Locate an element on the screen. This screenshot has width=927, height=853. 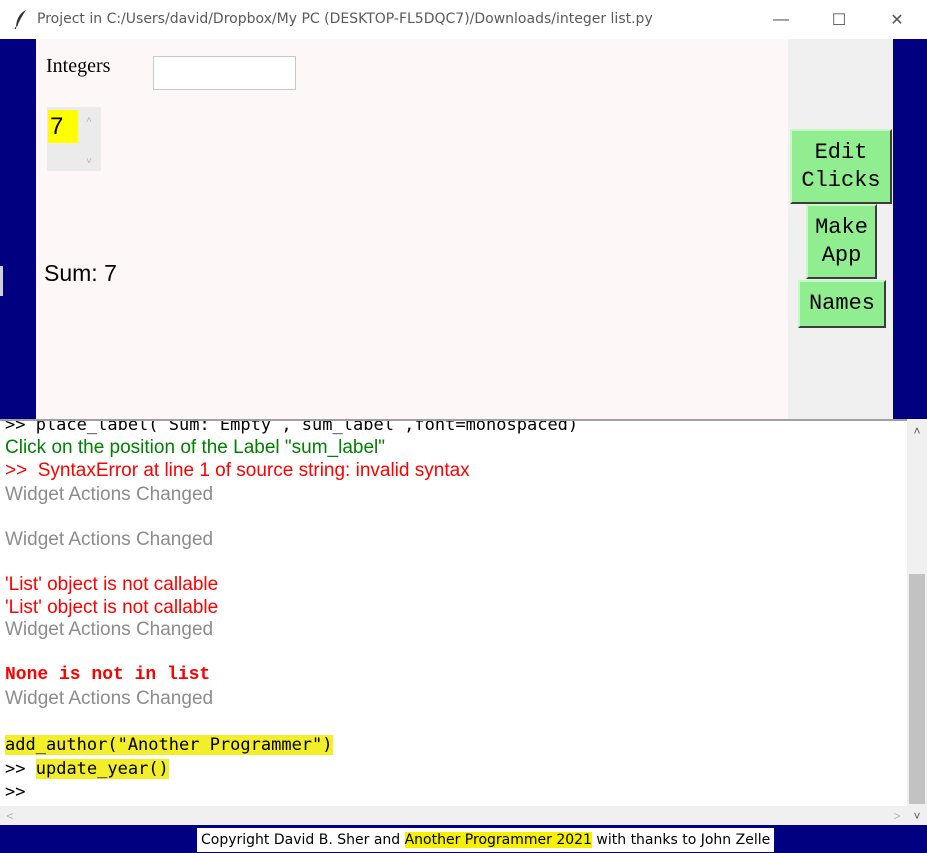
console-line: >> update_year() is located at coordinates (87, 769).